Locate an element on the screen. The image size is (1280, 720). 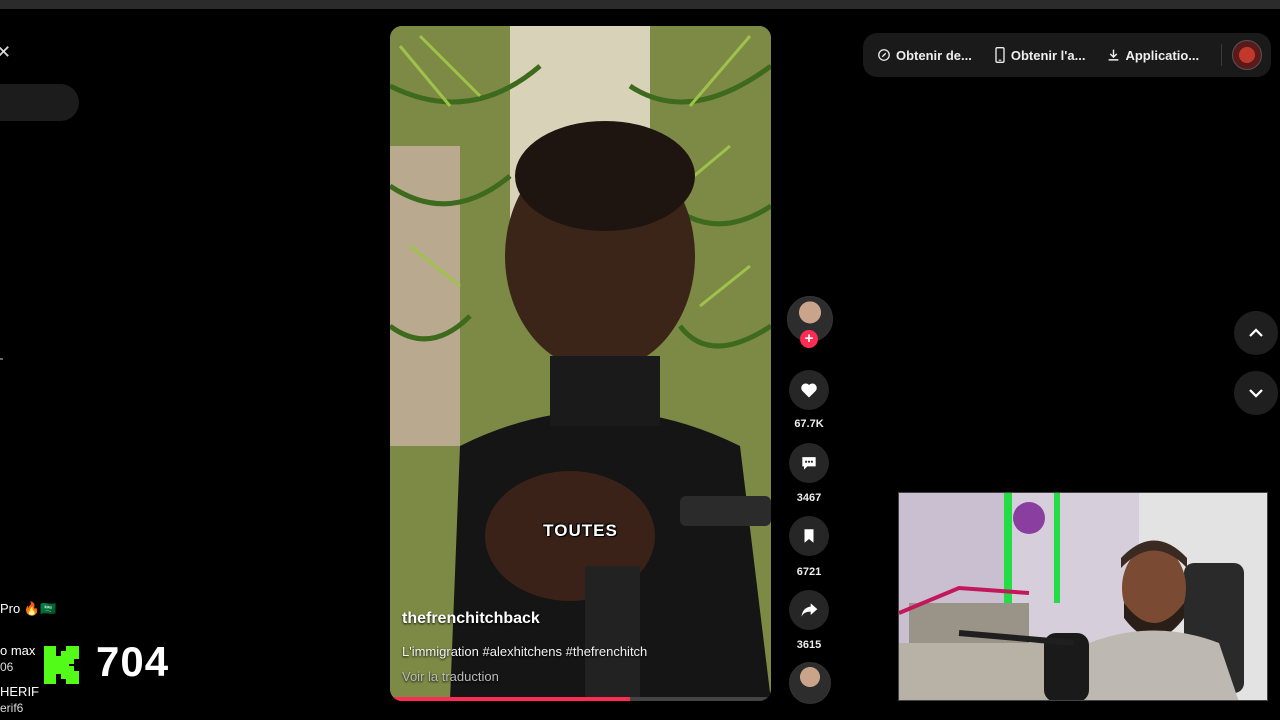
save-button is located at coordinates (809, 536).